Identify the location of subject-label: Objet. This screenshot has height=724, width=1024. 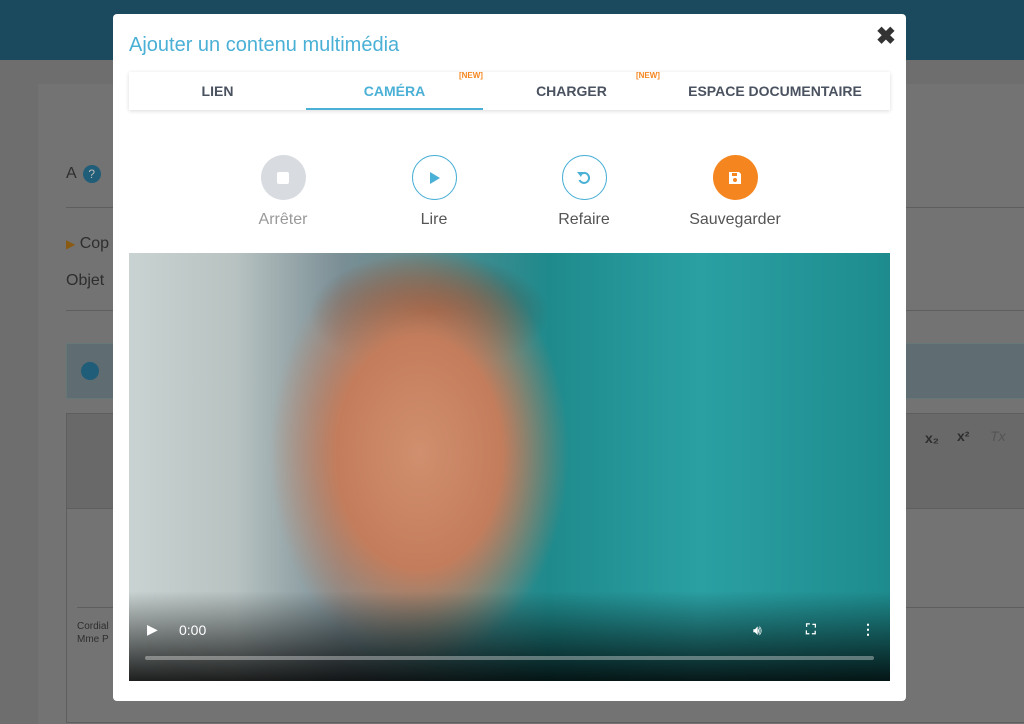
(85, 280).